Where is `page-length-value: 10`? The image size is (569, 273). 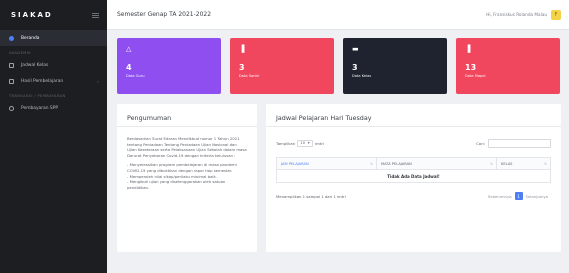 page-length-value: 10 is located at coordinates (303, 143).